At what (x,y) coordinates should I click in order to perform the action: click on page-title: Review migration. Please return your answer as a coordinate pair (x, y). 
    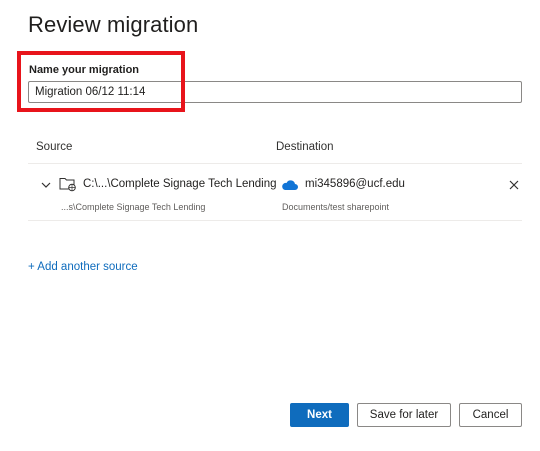
    Looking at the image, I should click on (113, 24).